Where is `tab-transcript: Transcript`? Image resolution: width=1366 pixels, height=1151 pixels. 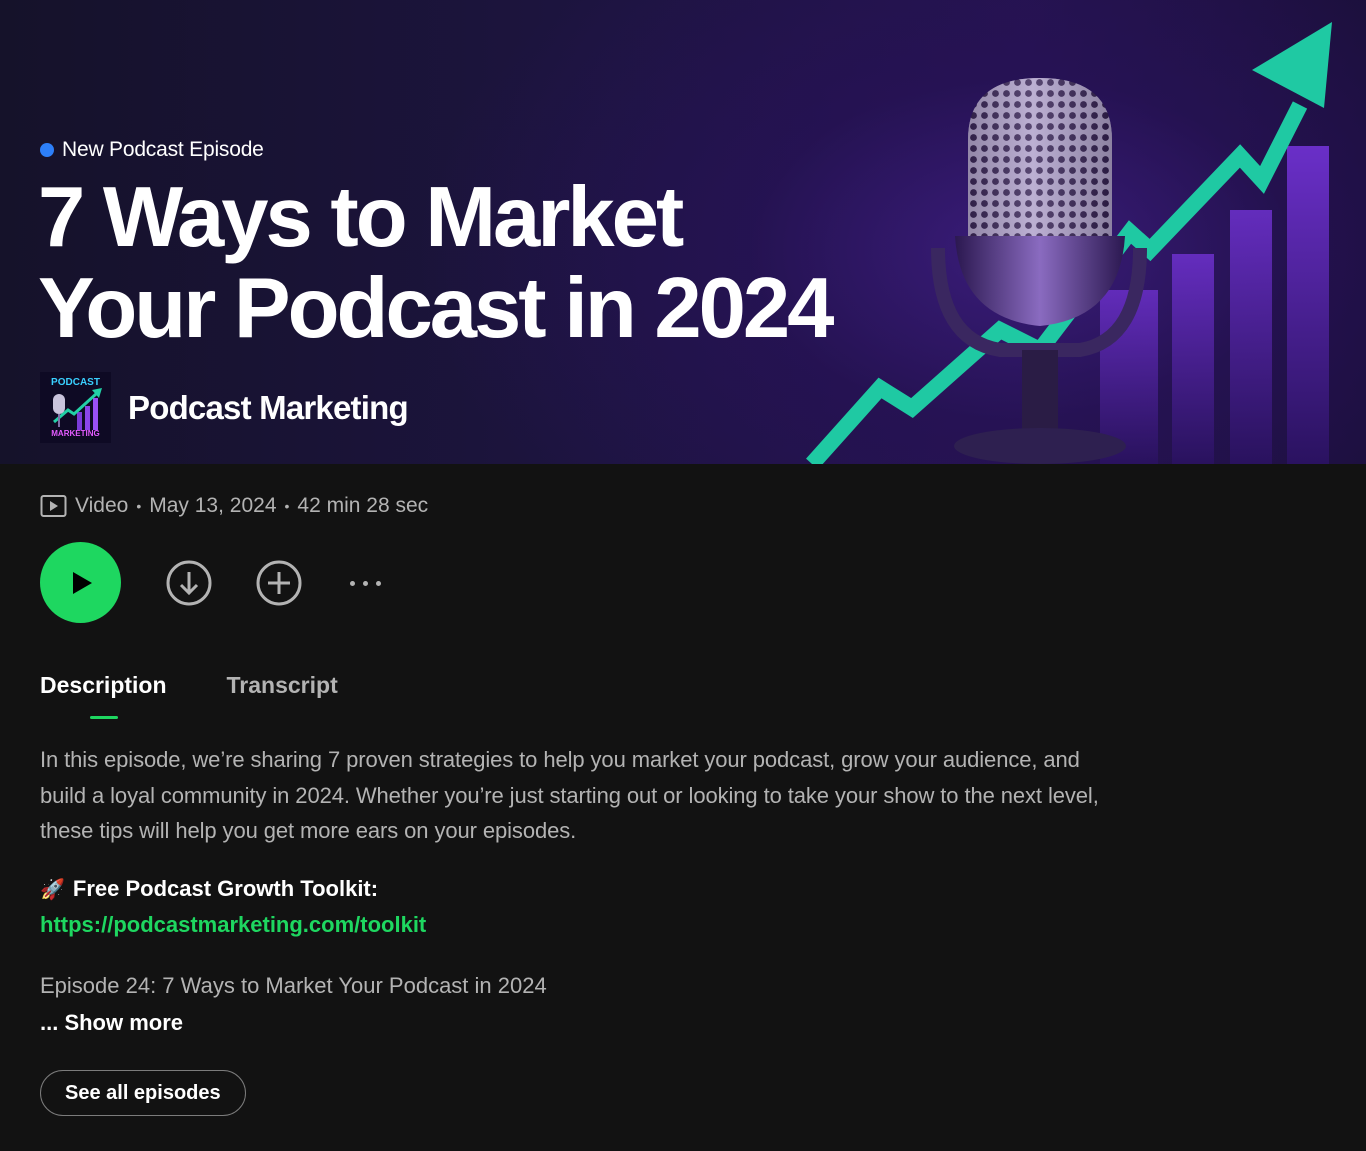 tab-transcript: Transcript is located at coordinates (282, 695).